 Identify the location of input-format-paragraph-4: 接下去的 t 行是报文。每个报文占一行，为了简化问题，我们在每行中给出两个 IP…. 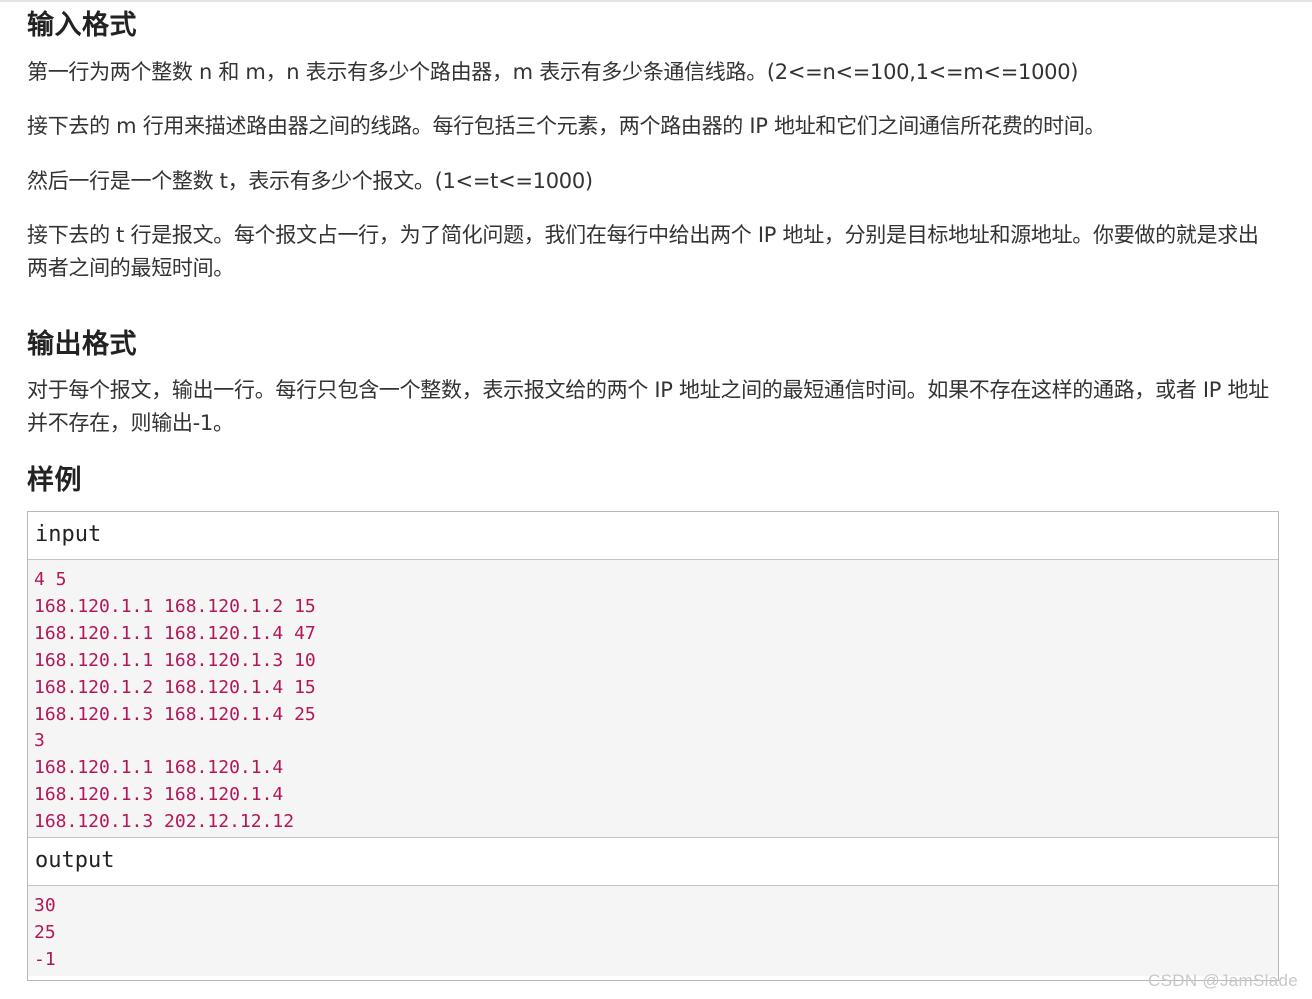
(643, 251).